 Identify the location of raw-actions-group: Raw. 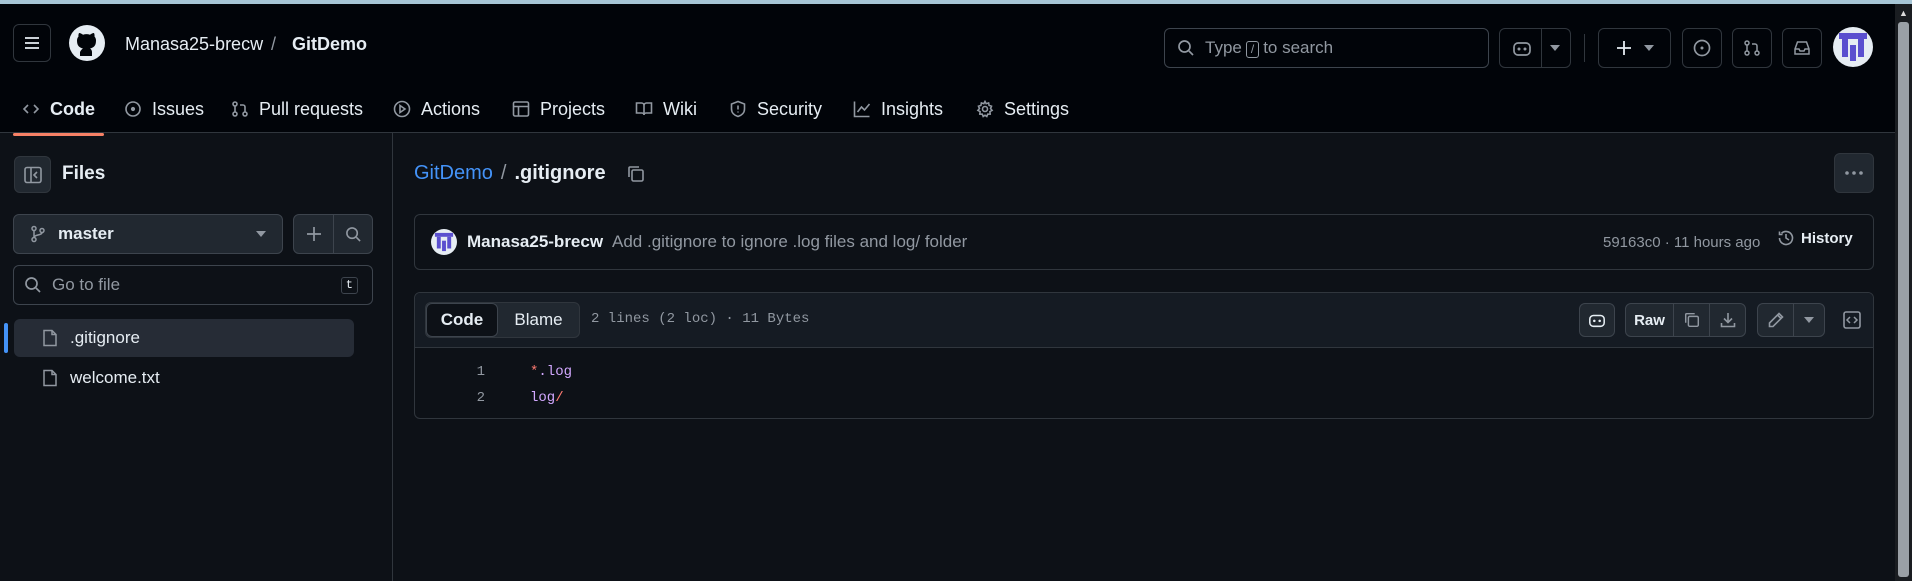
(1685, 320).